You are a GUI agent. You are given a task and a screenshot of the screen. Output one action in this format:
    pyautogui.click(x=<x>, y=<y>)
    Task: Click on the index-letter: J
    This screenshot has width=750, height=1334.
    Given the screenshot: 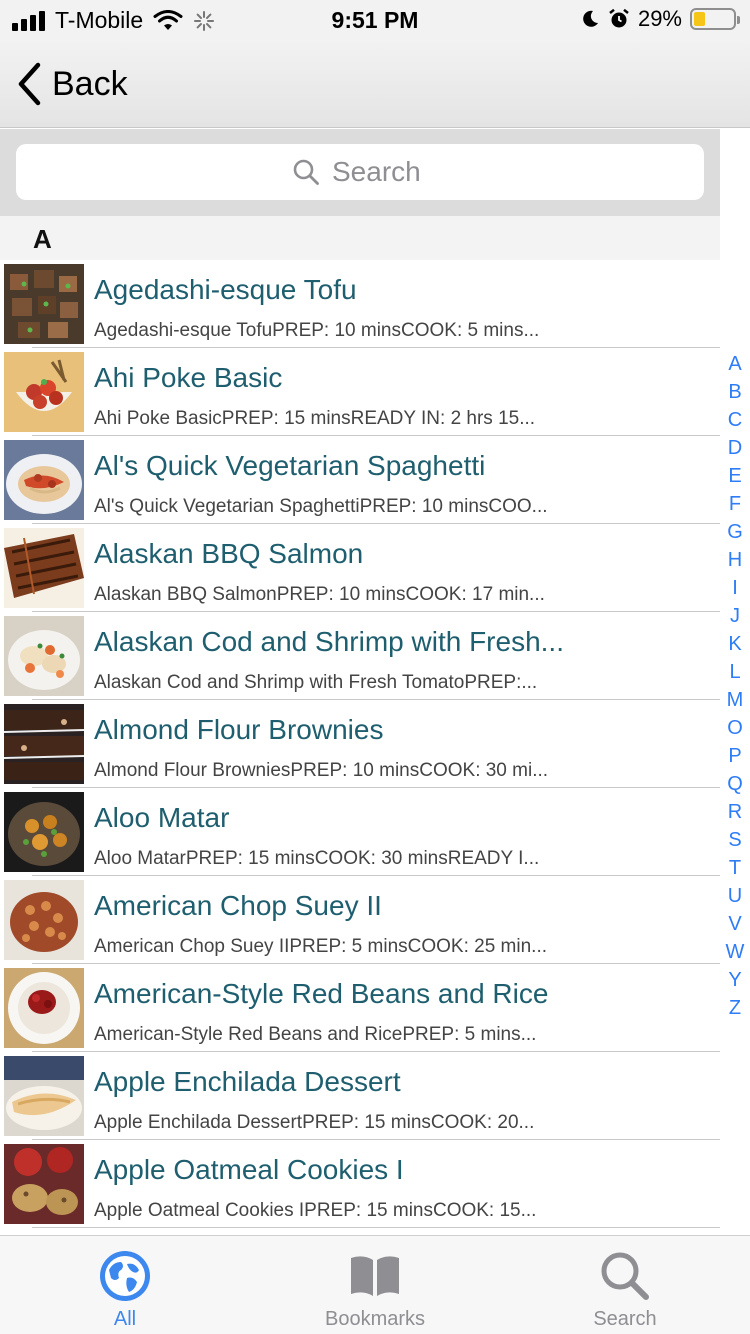 What is the action you would take?
    pyautogui.click(x=735, y=616)
    